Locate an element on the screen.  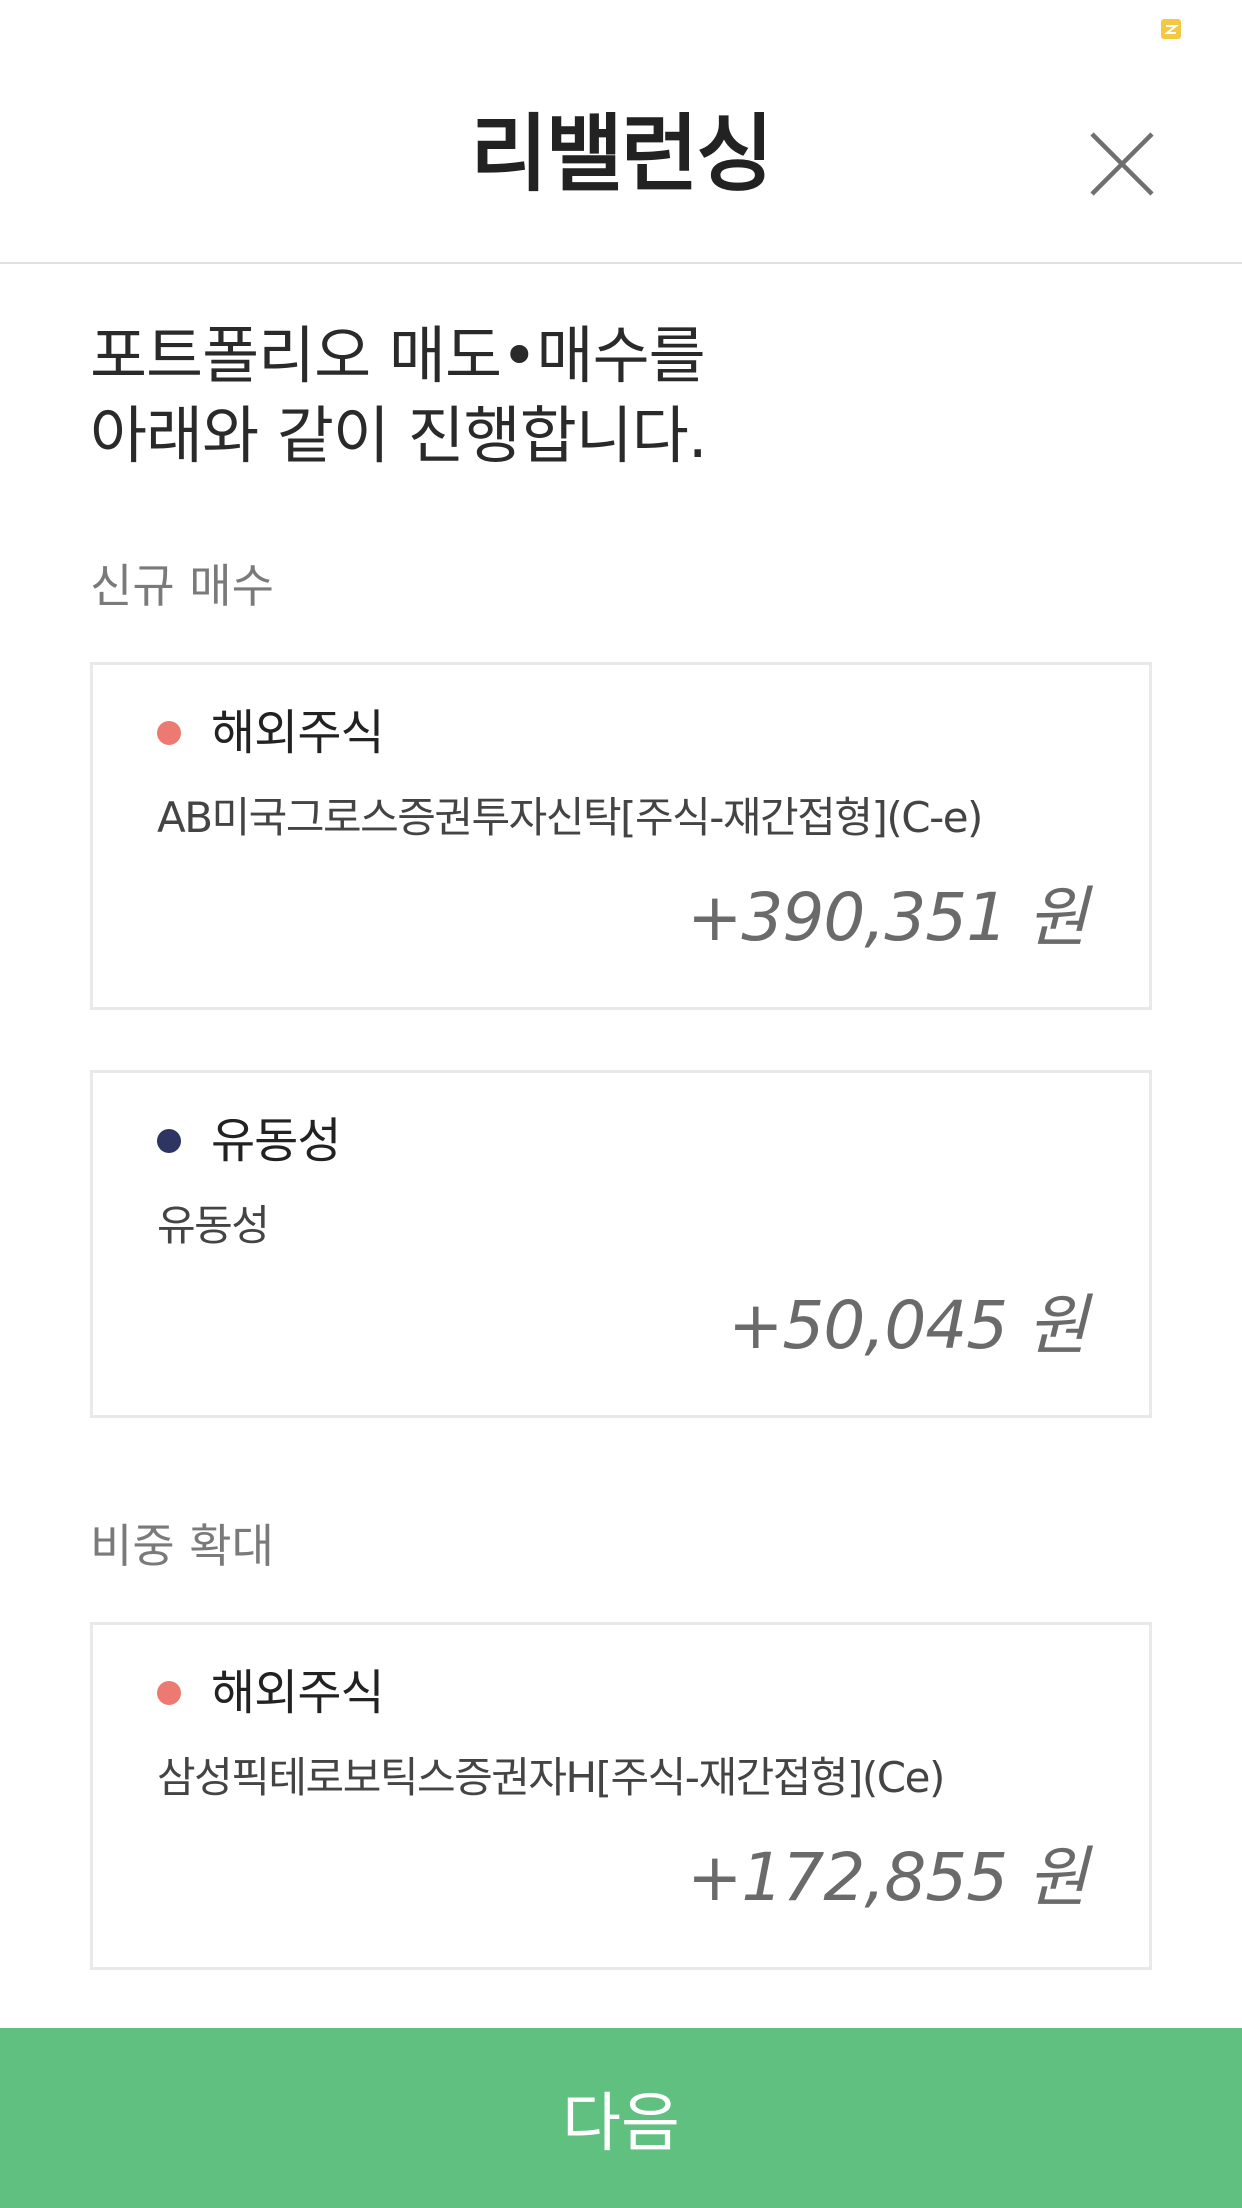
fund-name: 유동성 is located at coordinates (213, 1225).